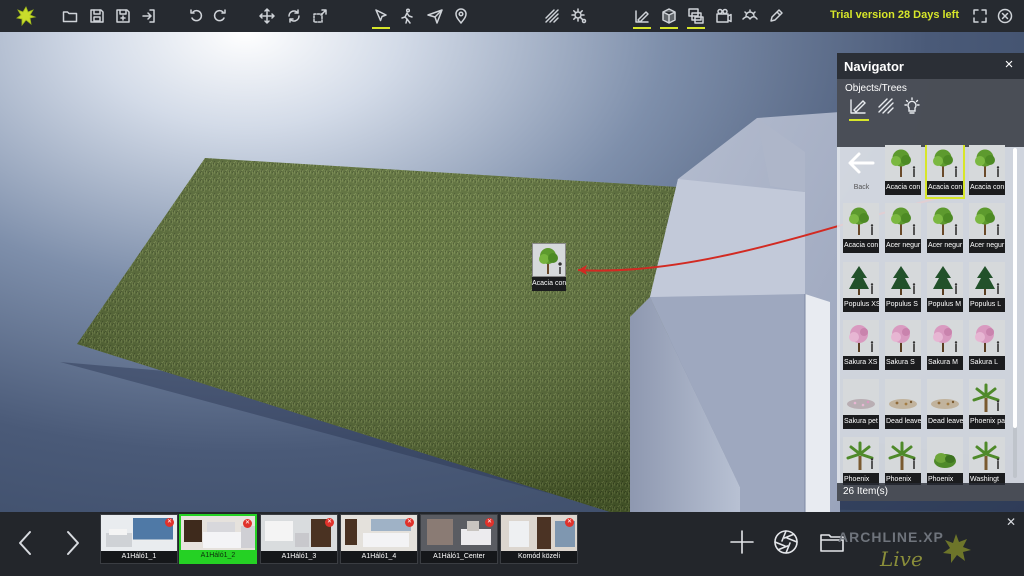  What do you see at coordinates (72, 543) in the screenshot?
I see `next-scene-button` at bounding box center [72, 543].